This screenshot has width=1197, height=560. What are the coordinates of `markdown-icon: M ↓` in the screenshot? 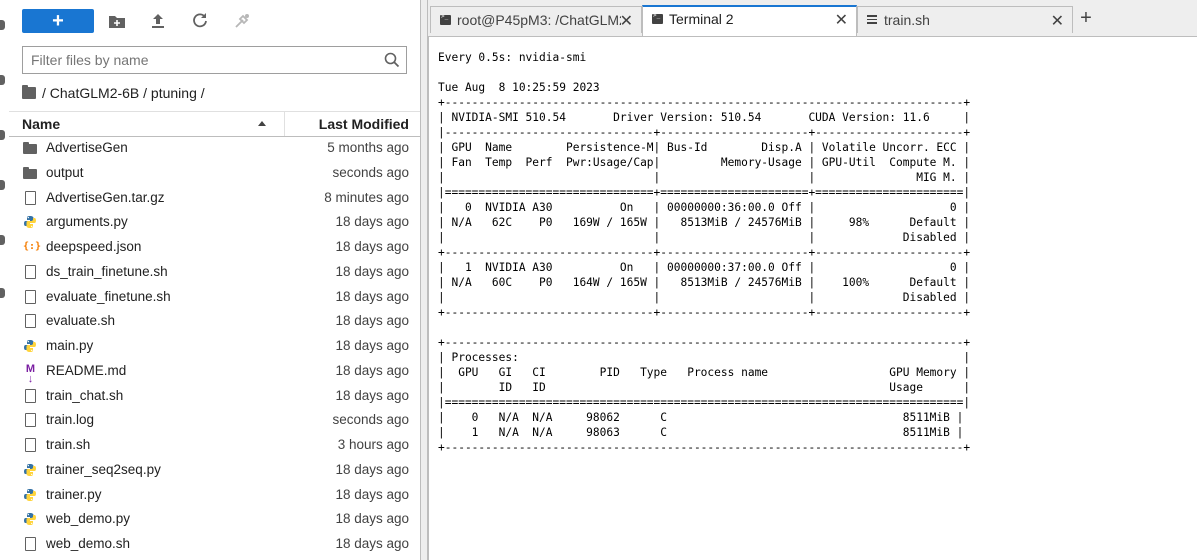 It's located at (30, 373).